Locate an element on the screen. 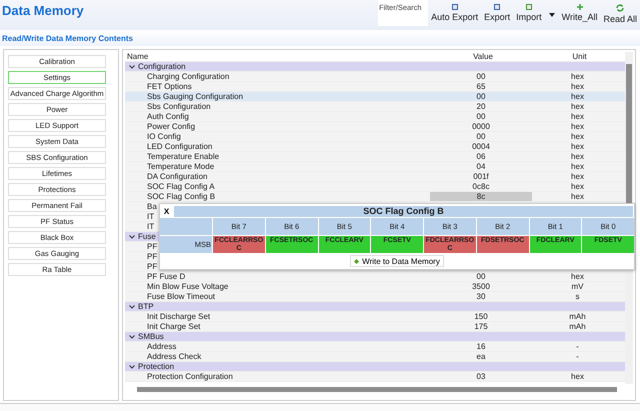  group-name: SMBus is located at coordinates (151, 337).